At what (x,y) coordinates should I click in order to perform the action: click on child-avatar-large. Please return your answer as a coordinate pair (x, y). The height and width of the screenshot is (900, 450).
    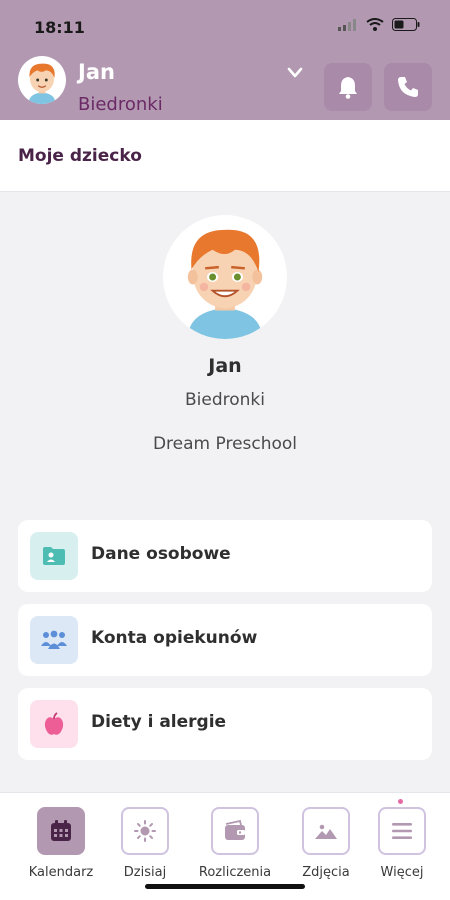
    Looking at the image, I should click on (225, 277).